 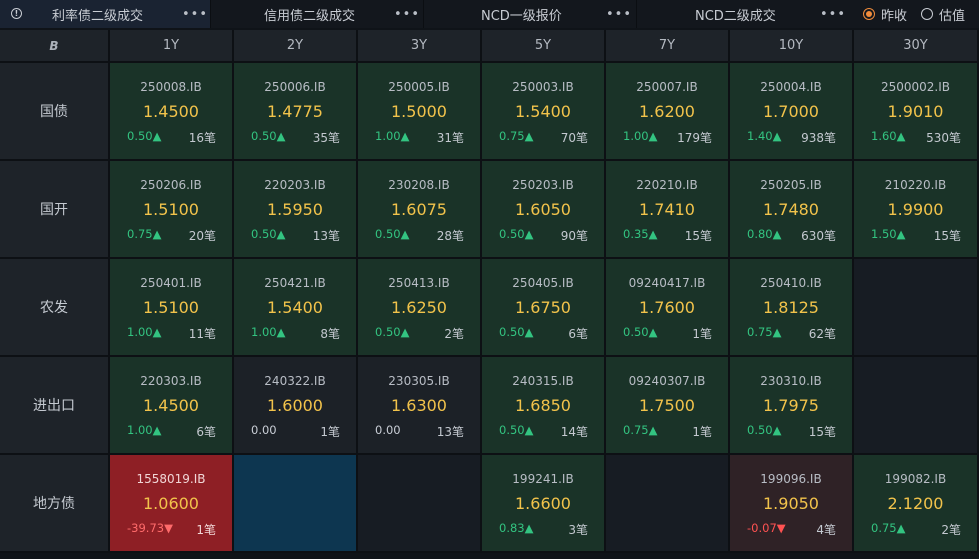 I want to click on quote-cell: 210220.IB 1.9900 1.50▲ 15笔, so click(x=916, y=210).